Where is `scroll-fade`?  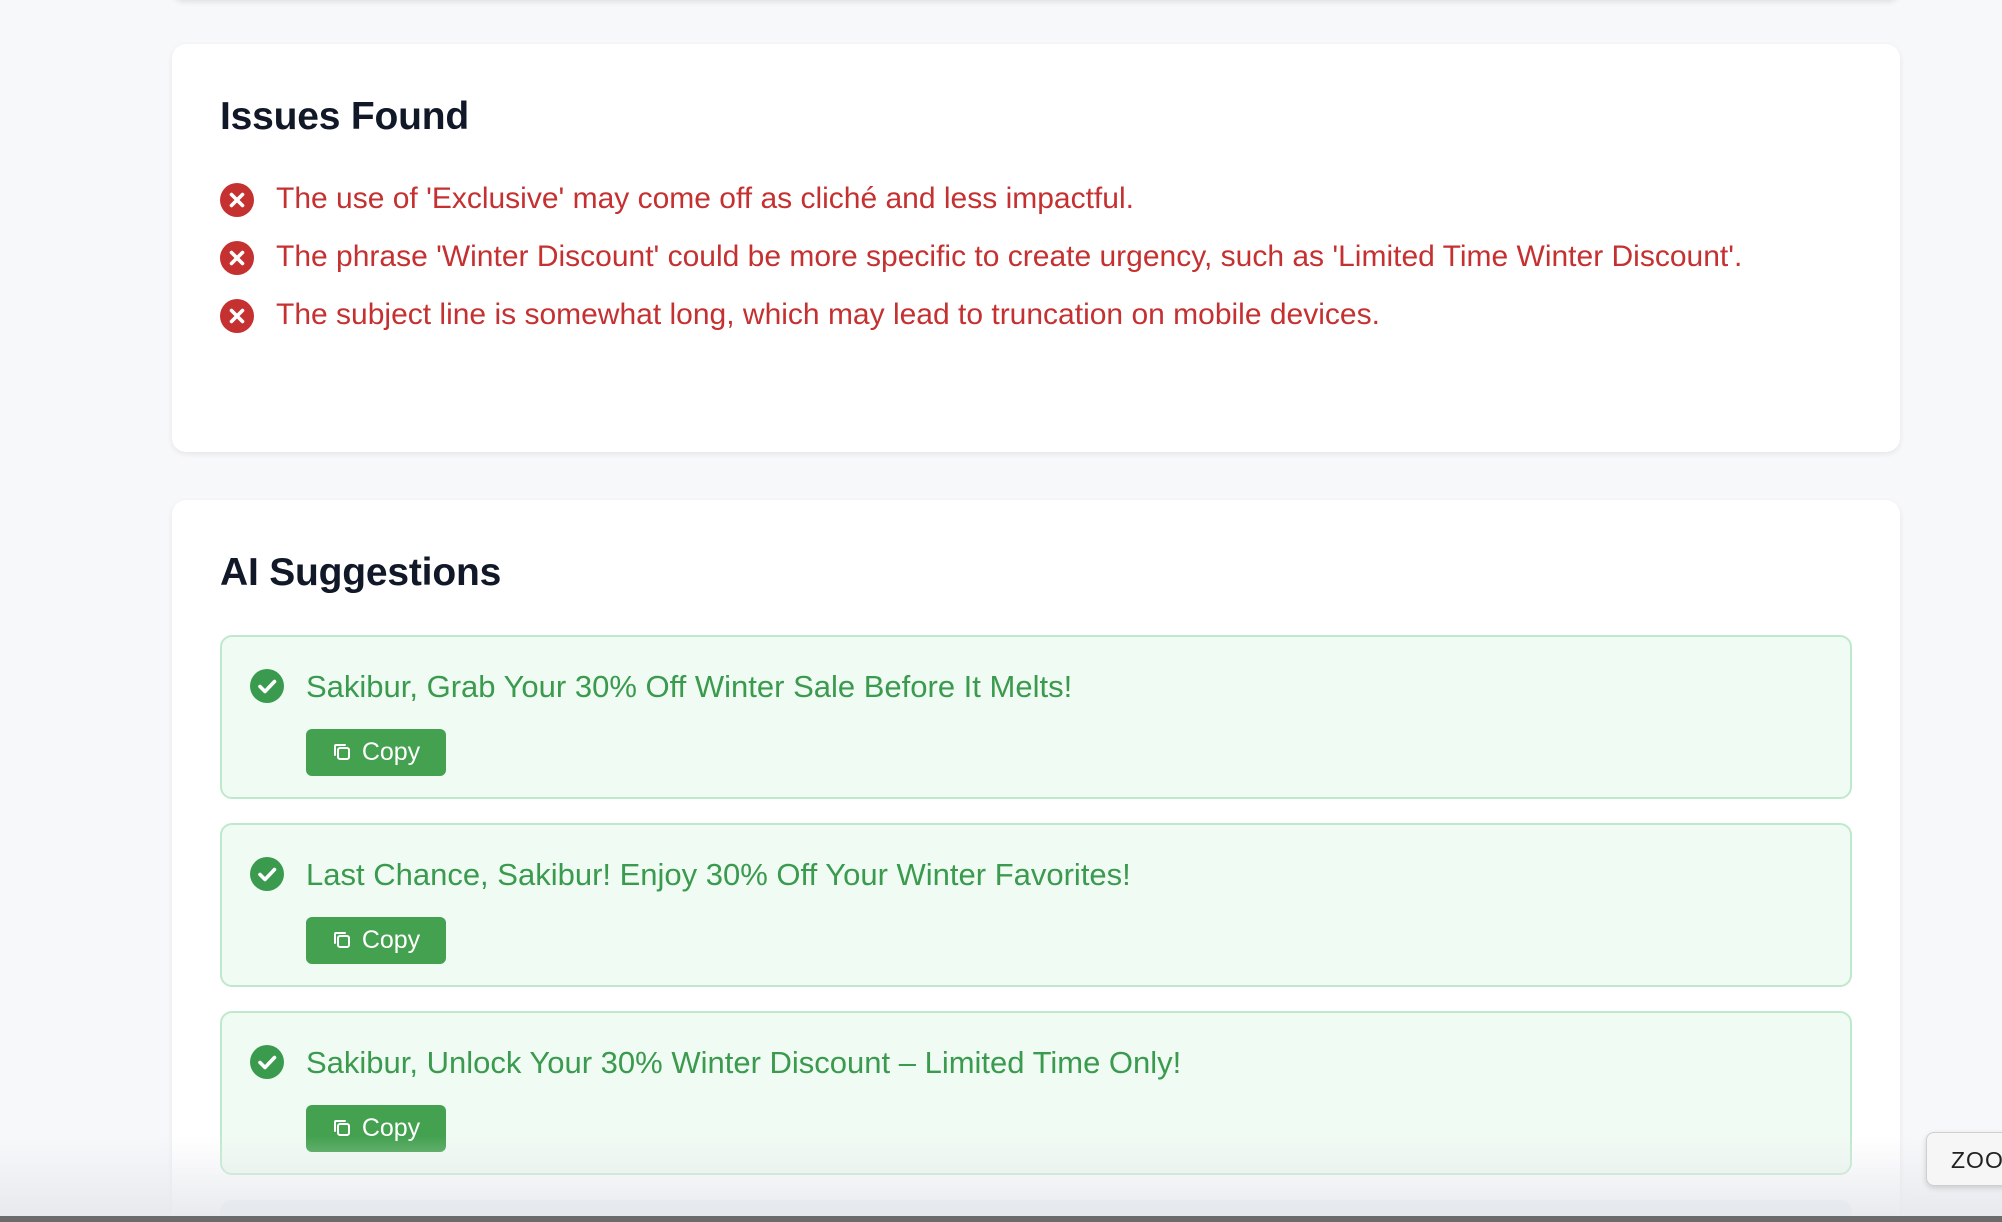 scroll-fade is located at coordinates (1001, 1176).